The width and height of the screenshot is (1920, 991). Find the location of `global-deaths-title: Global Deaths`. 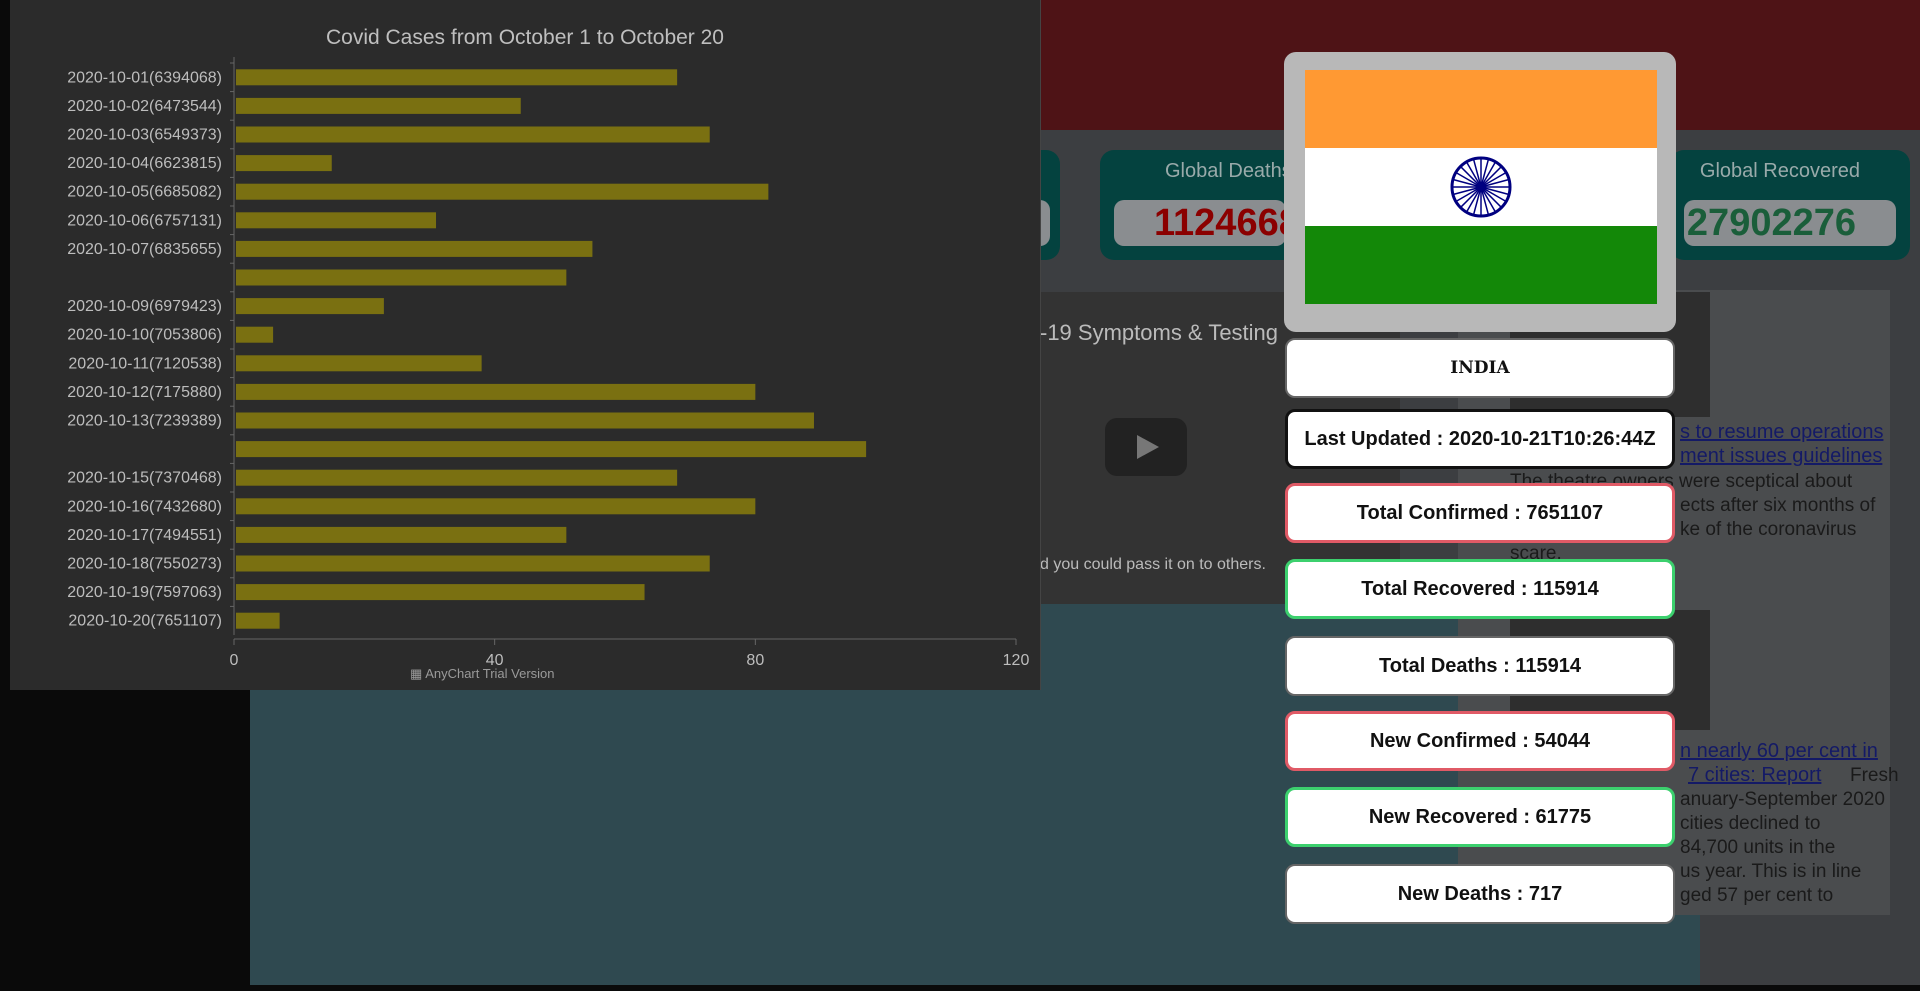

global-deaths-title: Global Deaths is located at coordinates (1228, 171).